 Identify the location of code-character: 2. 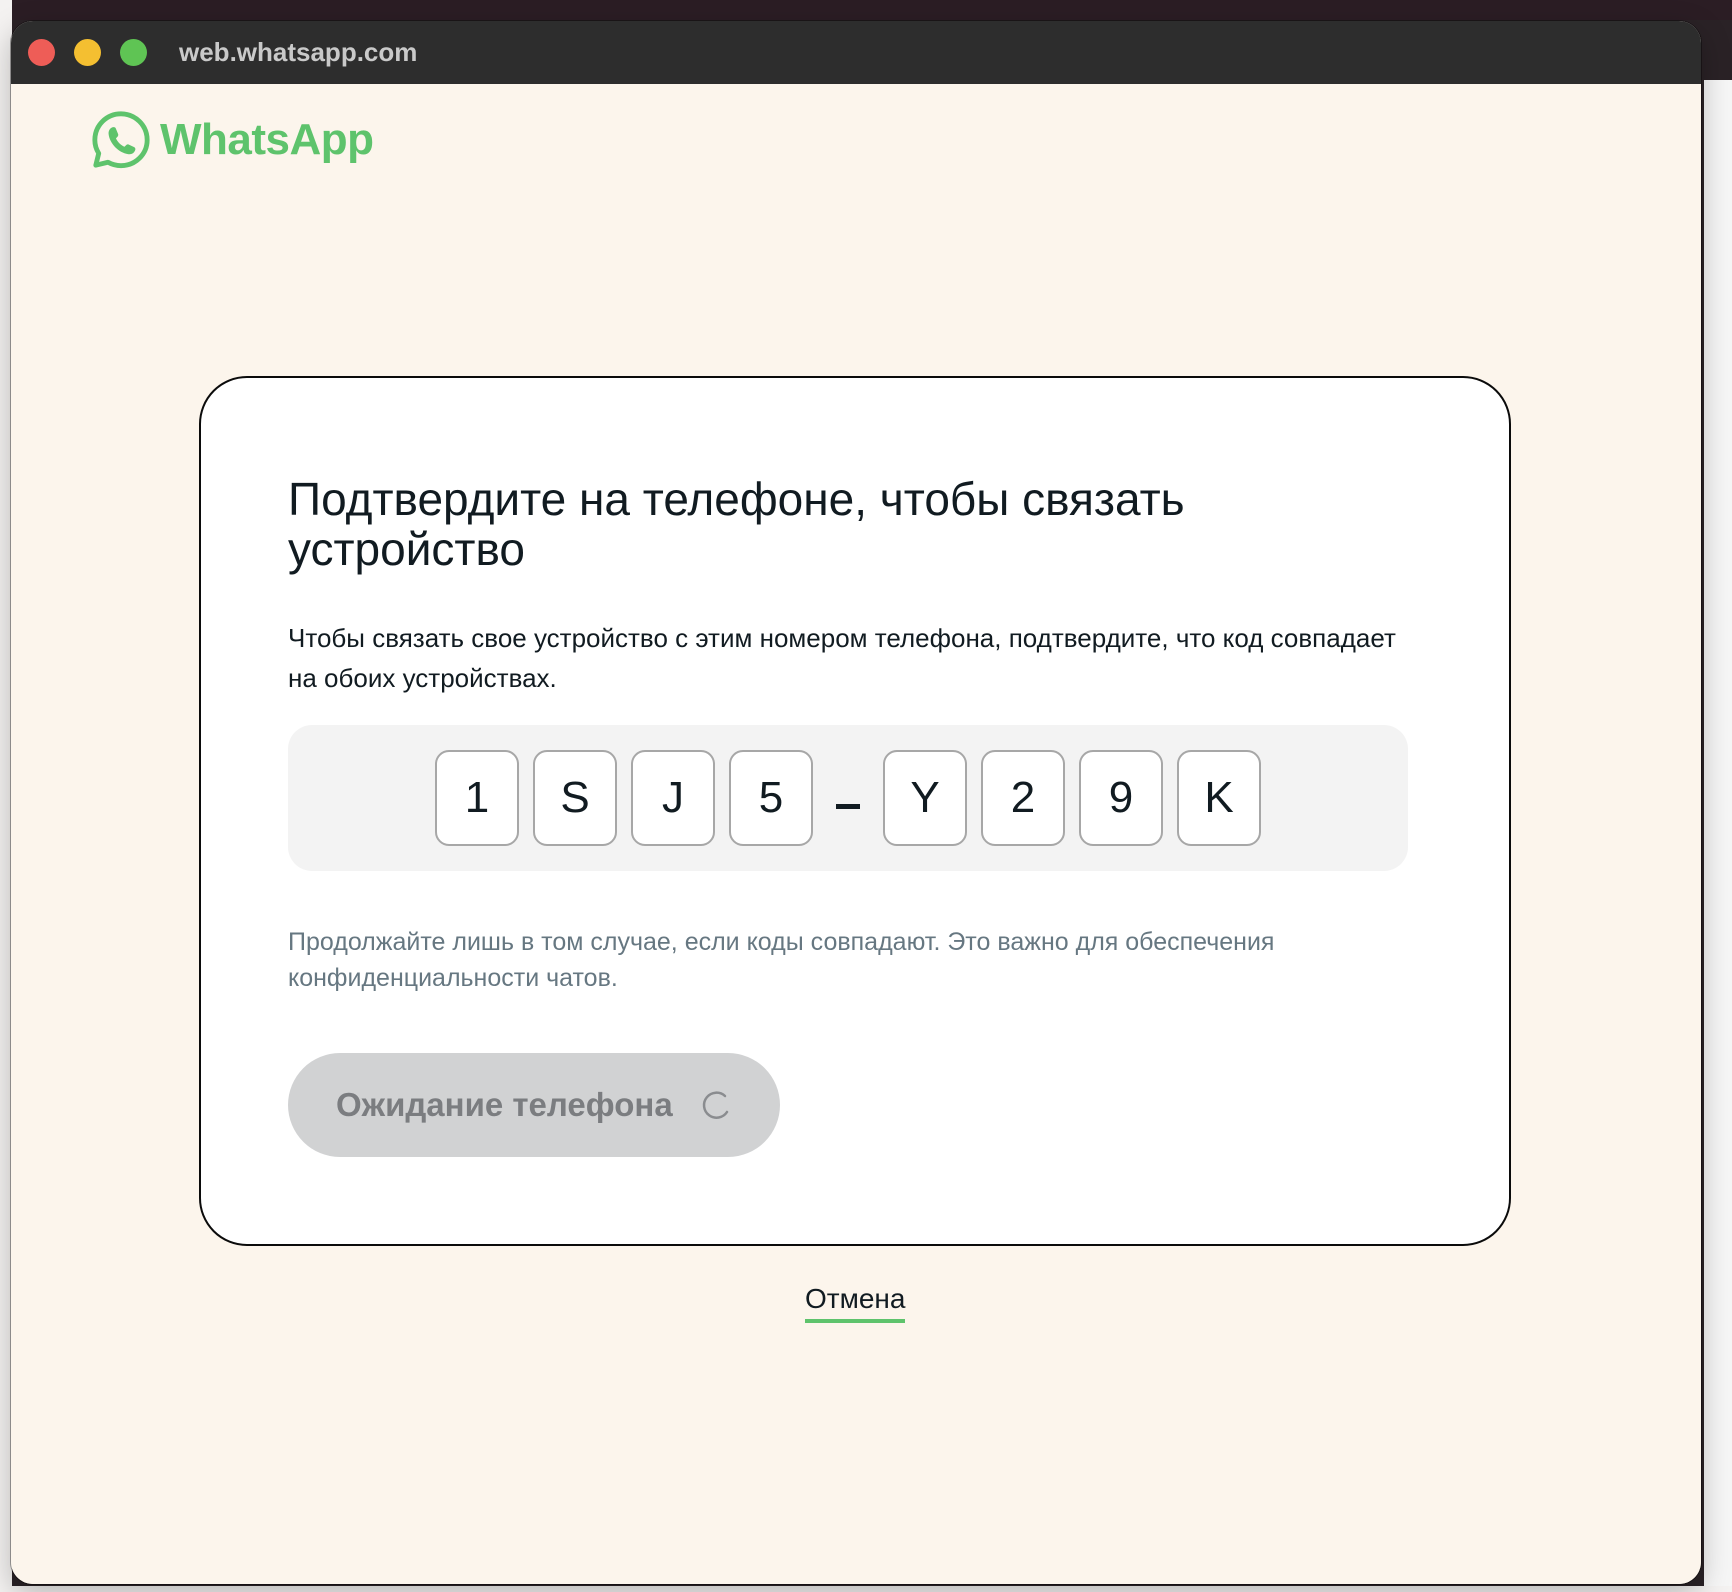
(1023, 798).